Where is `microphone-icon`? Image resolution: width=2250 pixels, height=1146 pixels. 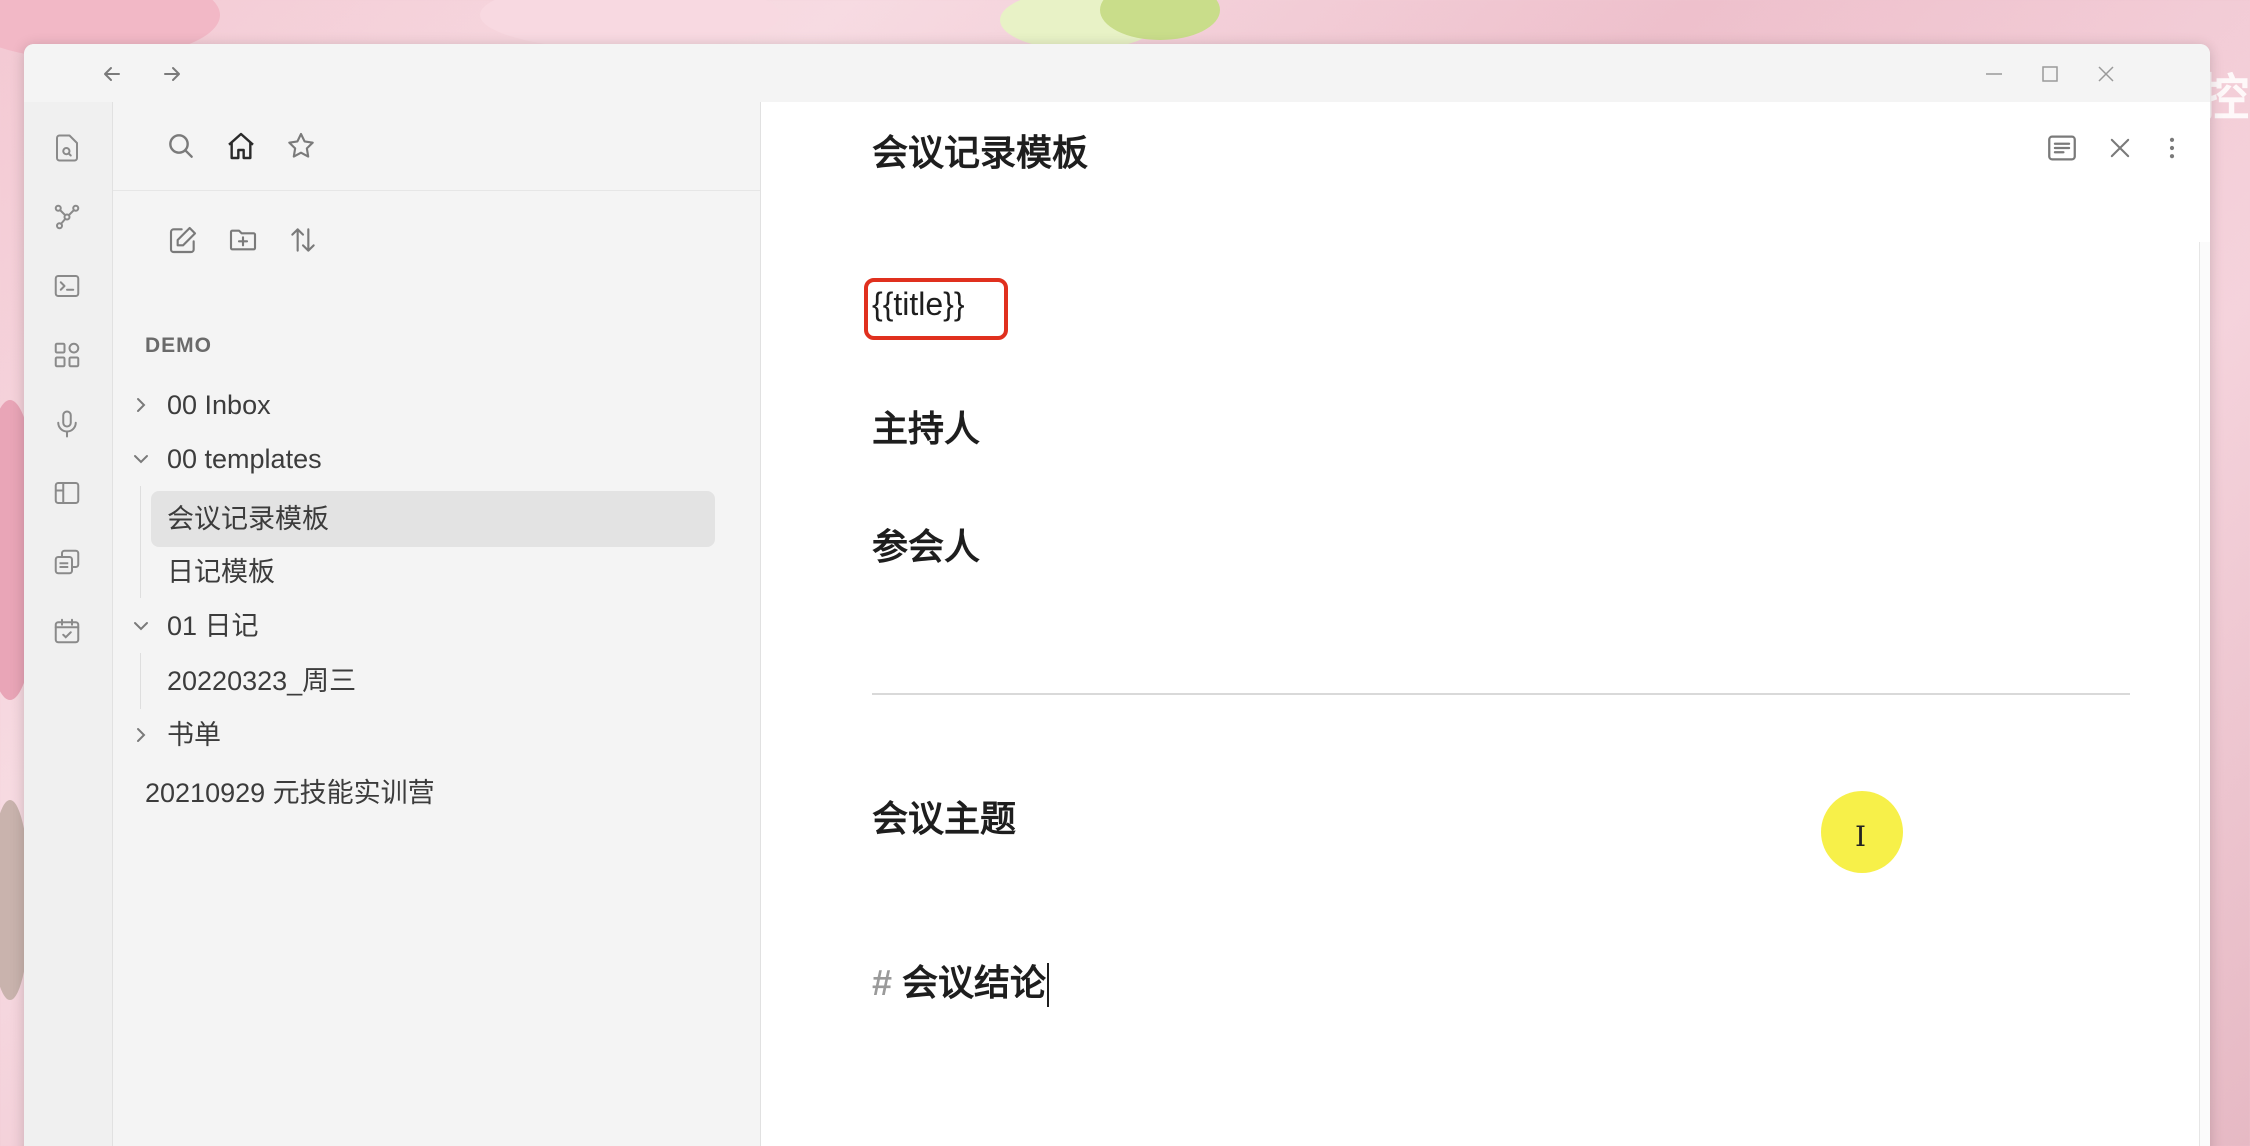 microphone-icon is located at coordinates (67, 424).